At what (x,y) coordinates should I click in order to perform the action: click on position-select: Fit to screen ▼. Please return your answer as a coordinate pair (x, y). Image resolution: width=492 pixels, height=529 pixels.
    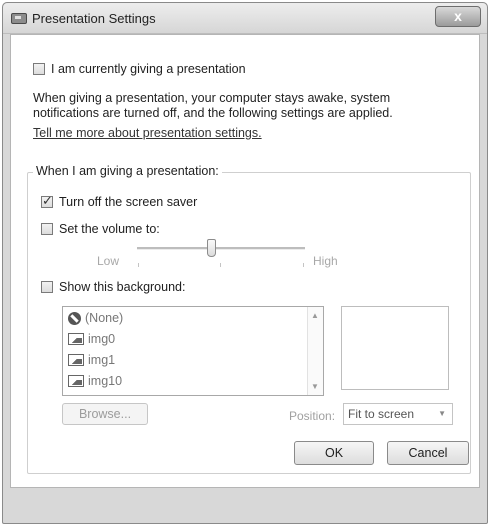
    Looking at the image, I should click on (398, 414).